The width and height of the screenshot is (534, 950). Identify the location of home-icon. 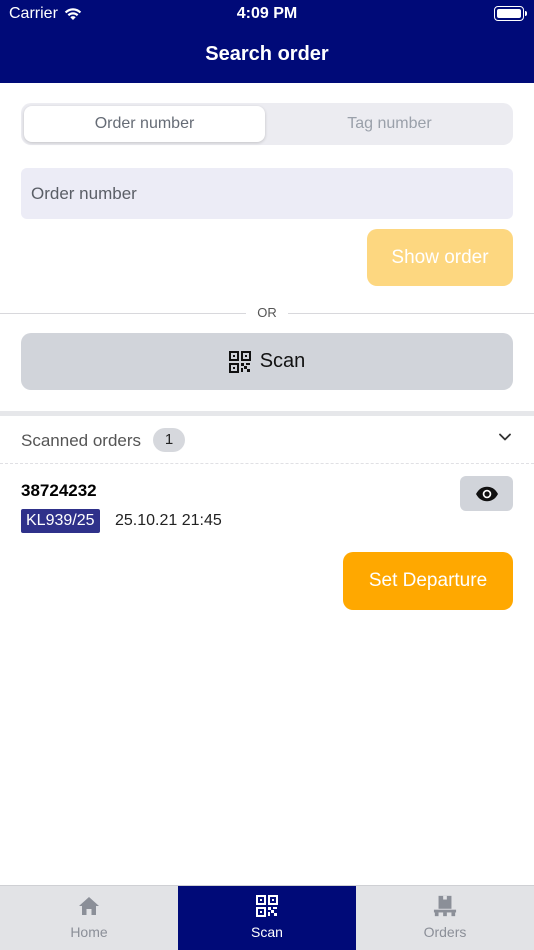
(89, 906).